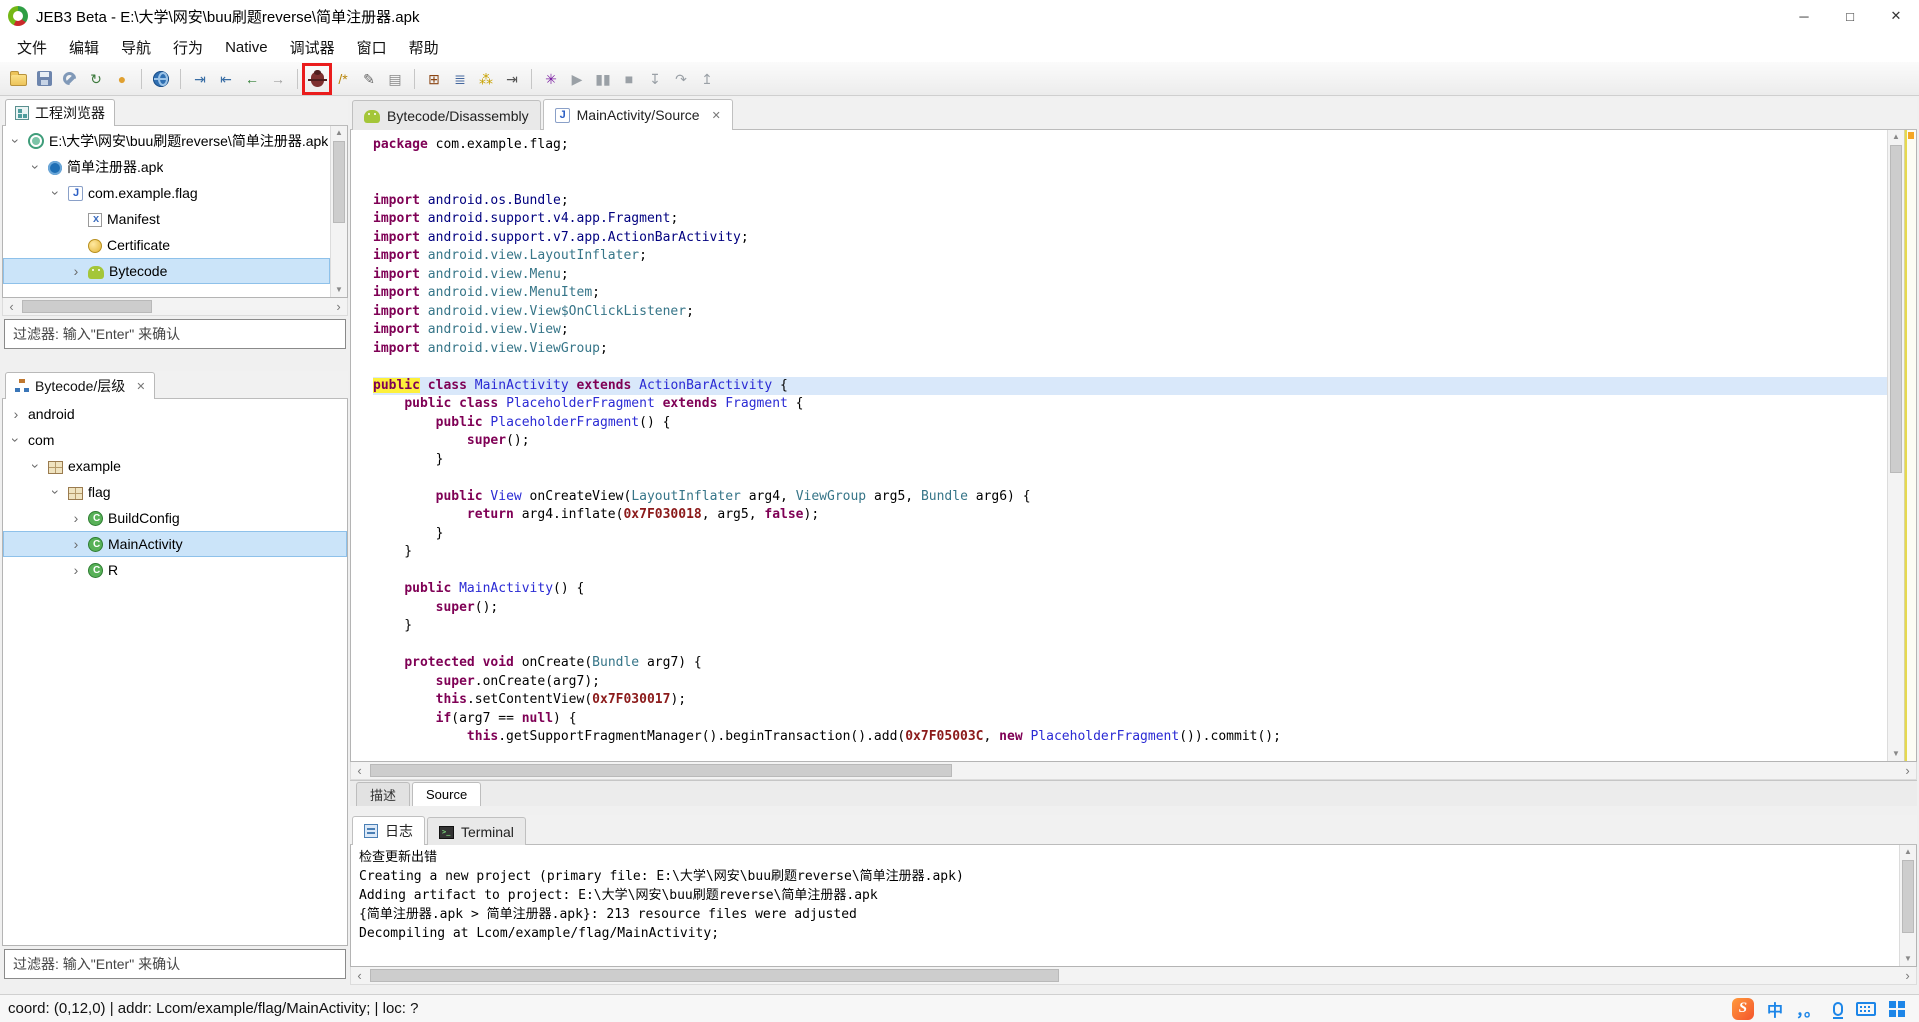  Describe the element at coordinates (32, 47) in the screenshot. I see `menu-文件: 文件` at that location.